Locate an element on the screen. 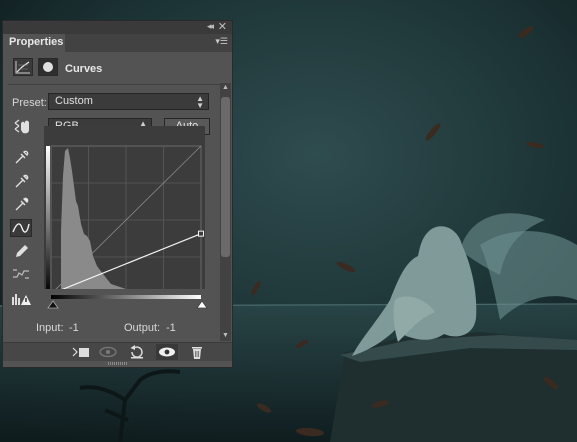 This screenshot has width=577, height=442. reset-icon is located at coordinates (137, 352).